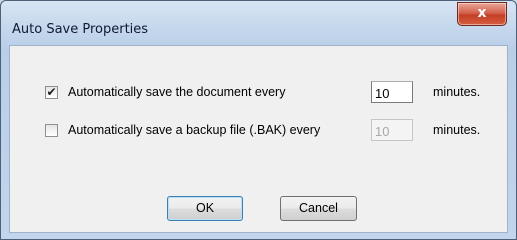 The height and width of the screenshot is (240, 517). I want to click on close-button: x, so click(482, 14).